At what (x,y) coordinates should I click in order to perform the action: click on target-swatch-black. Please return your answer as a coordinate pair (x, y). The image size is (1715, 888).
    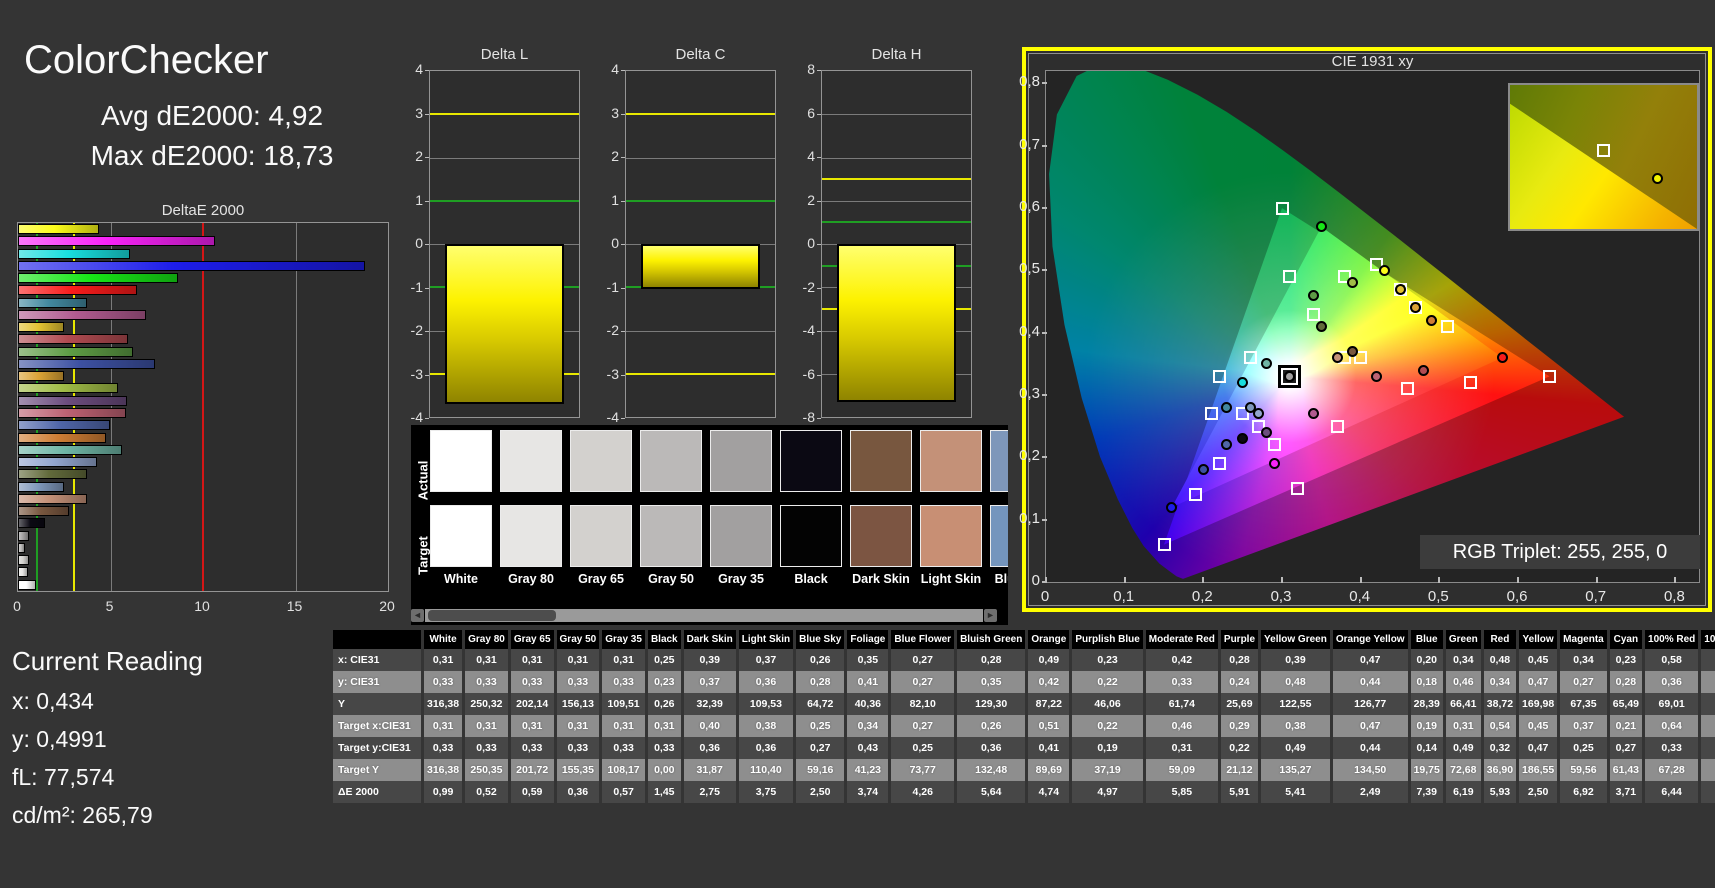
    Looking at the image, I should click on (811, 536).